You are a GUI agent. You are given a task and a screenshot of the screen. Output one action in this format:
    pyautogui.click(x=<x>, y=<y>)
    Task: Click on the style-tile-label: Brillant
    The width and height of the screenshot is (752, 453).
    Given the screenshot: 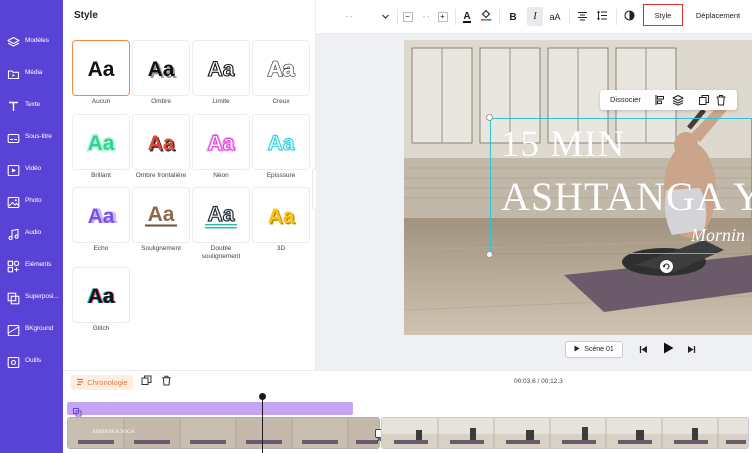 What is the action you would take?
    pyautogui.click(x=101, y=175)
    